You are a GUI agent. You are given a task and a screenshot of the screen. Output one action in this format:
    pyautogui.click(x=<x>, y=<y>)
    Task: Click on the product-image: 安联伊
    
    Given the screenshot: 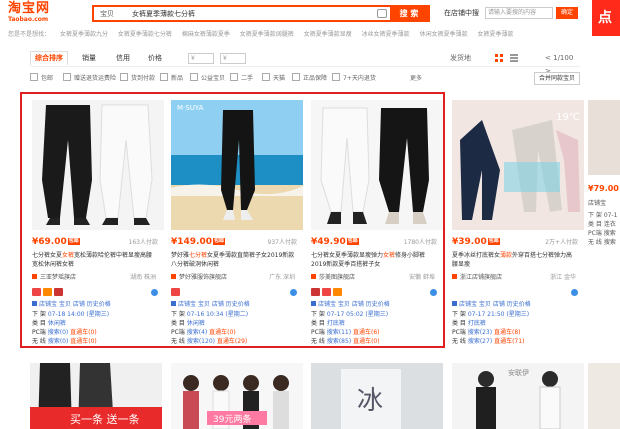 What is the action you would take?
    pyautogui.click(x=518, y=396)
    